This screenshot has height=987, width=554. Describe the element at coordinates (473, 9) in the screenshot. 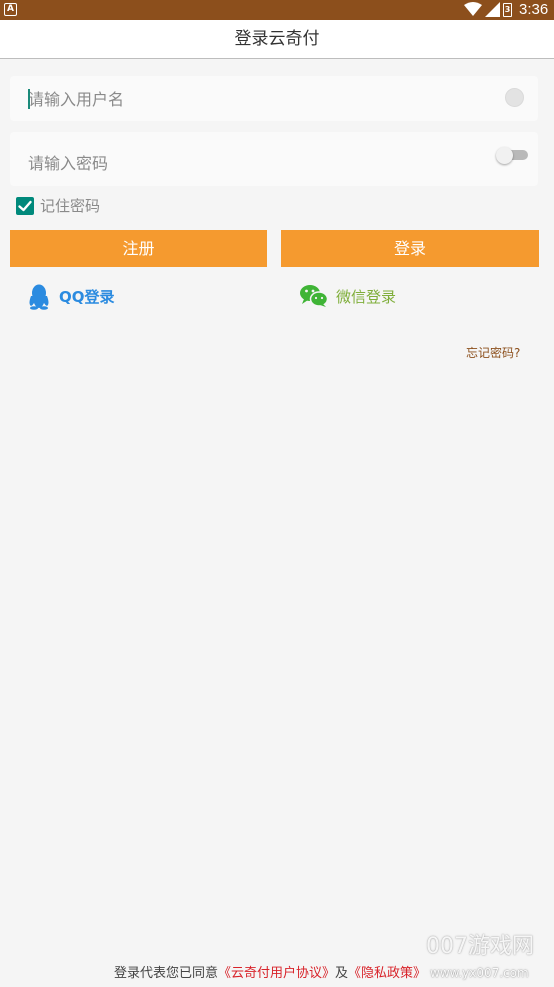

I see `wifi-icon` at that location.